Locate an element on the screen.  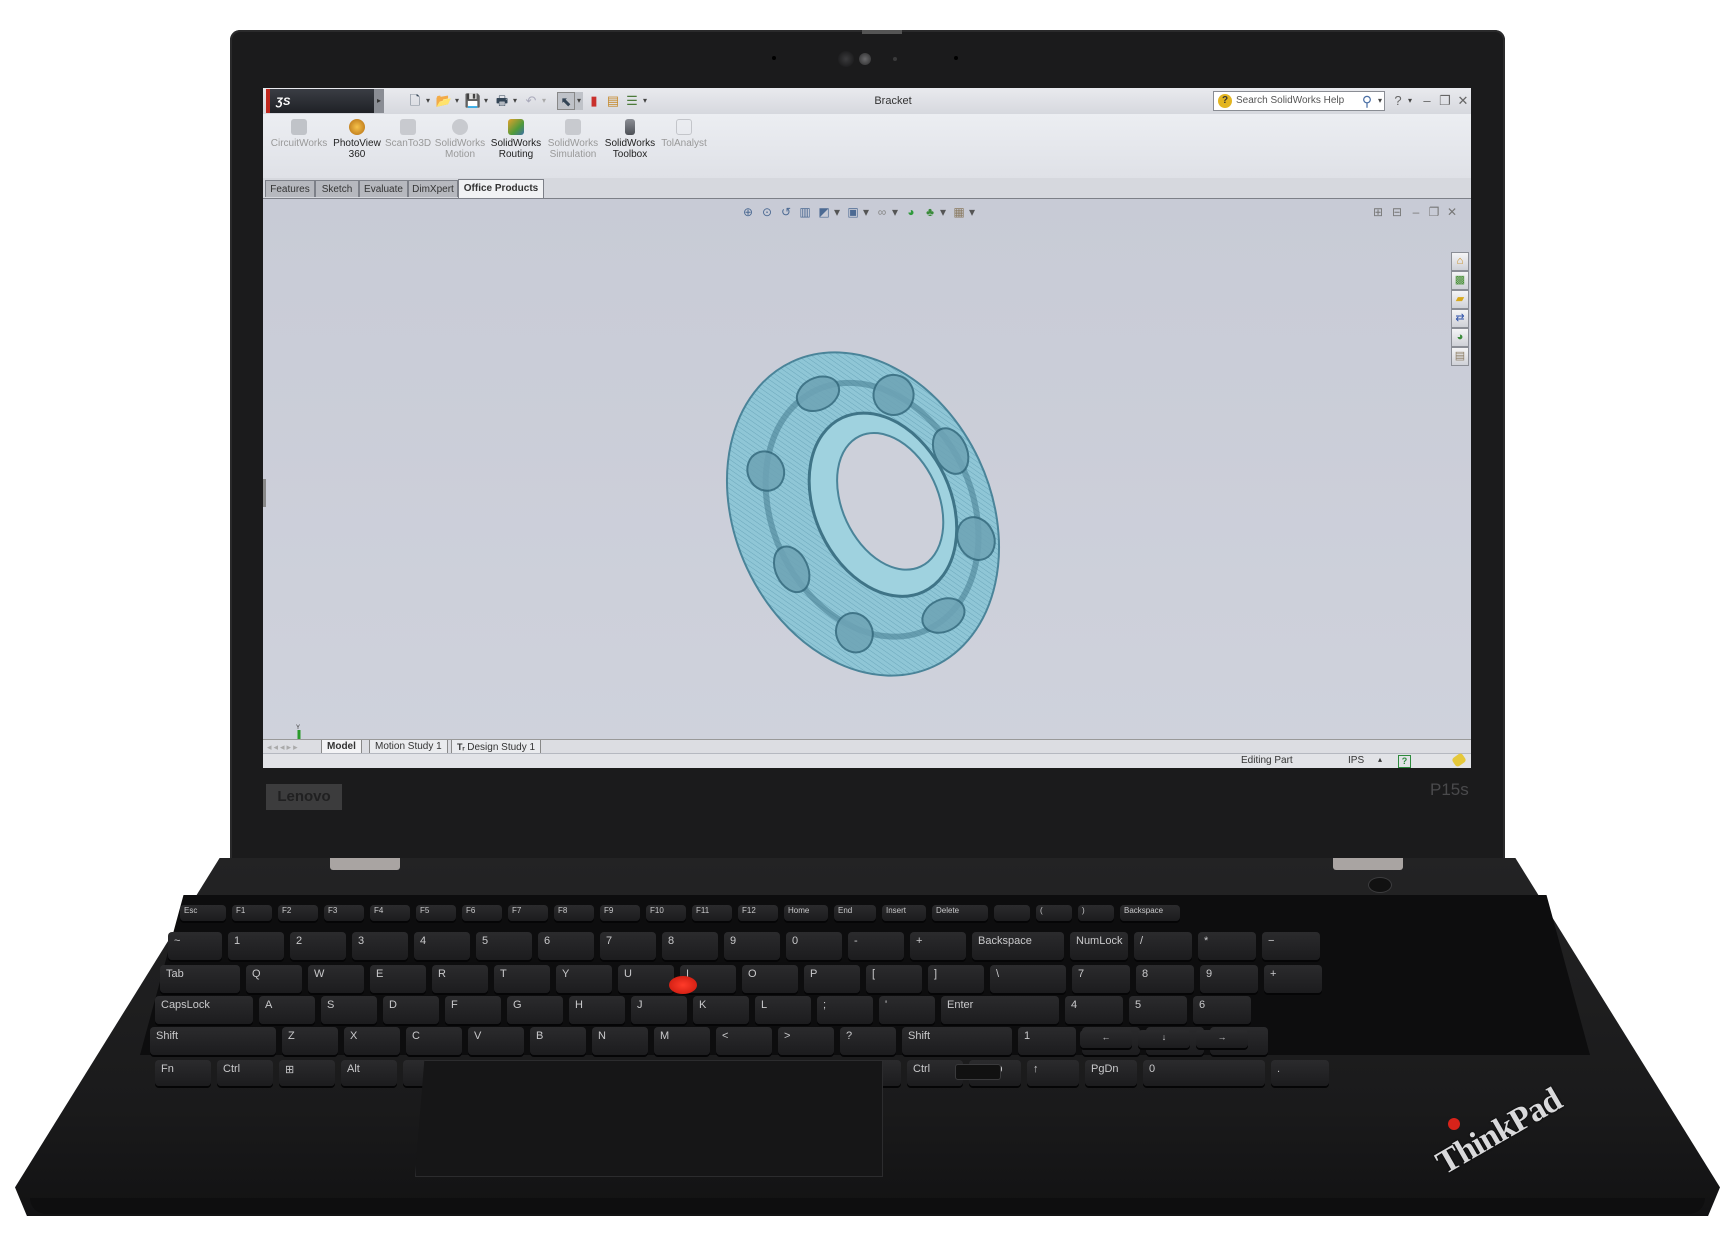
help-dropdown: ▾ is located at coordinates (1410, 101).